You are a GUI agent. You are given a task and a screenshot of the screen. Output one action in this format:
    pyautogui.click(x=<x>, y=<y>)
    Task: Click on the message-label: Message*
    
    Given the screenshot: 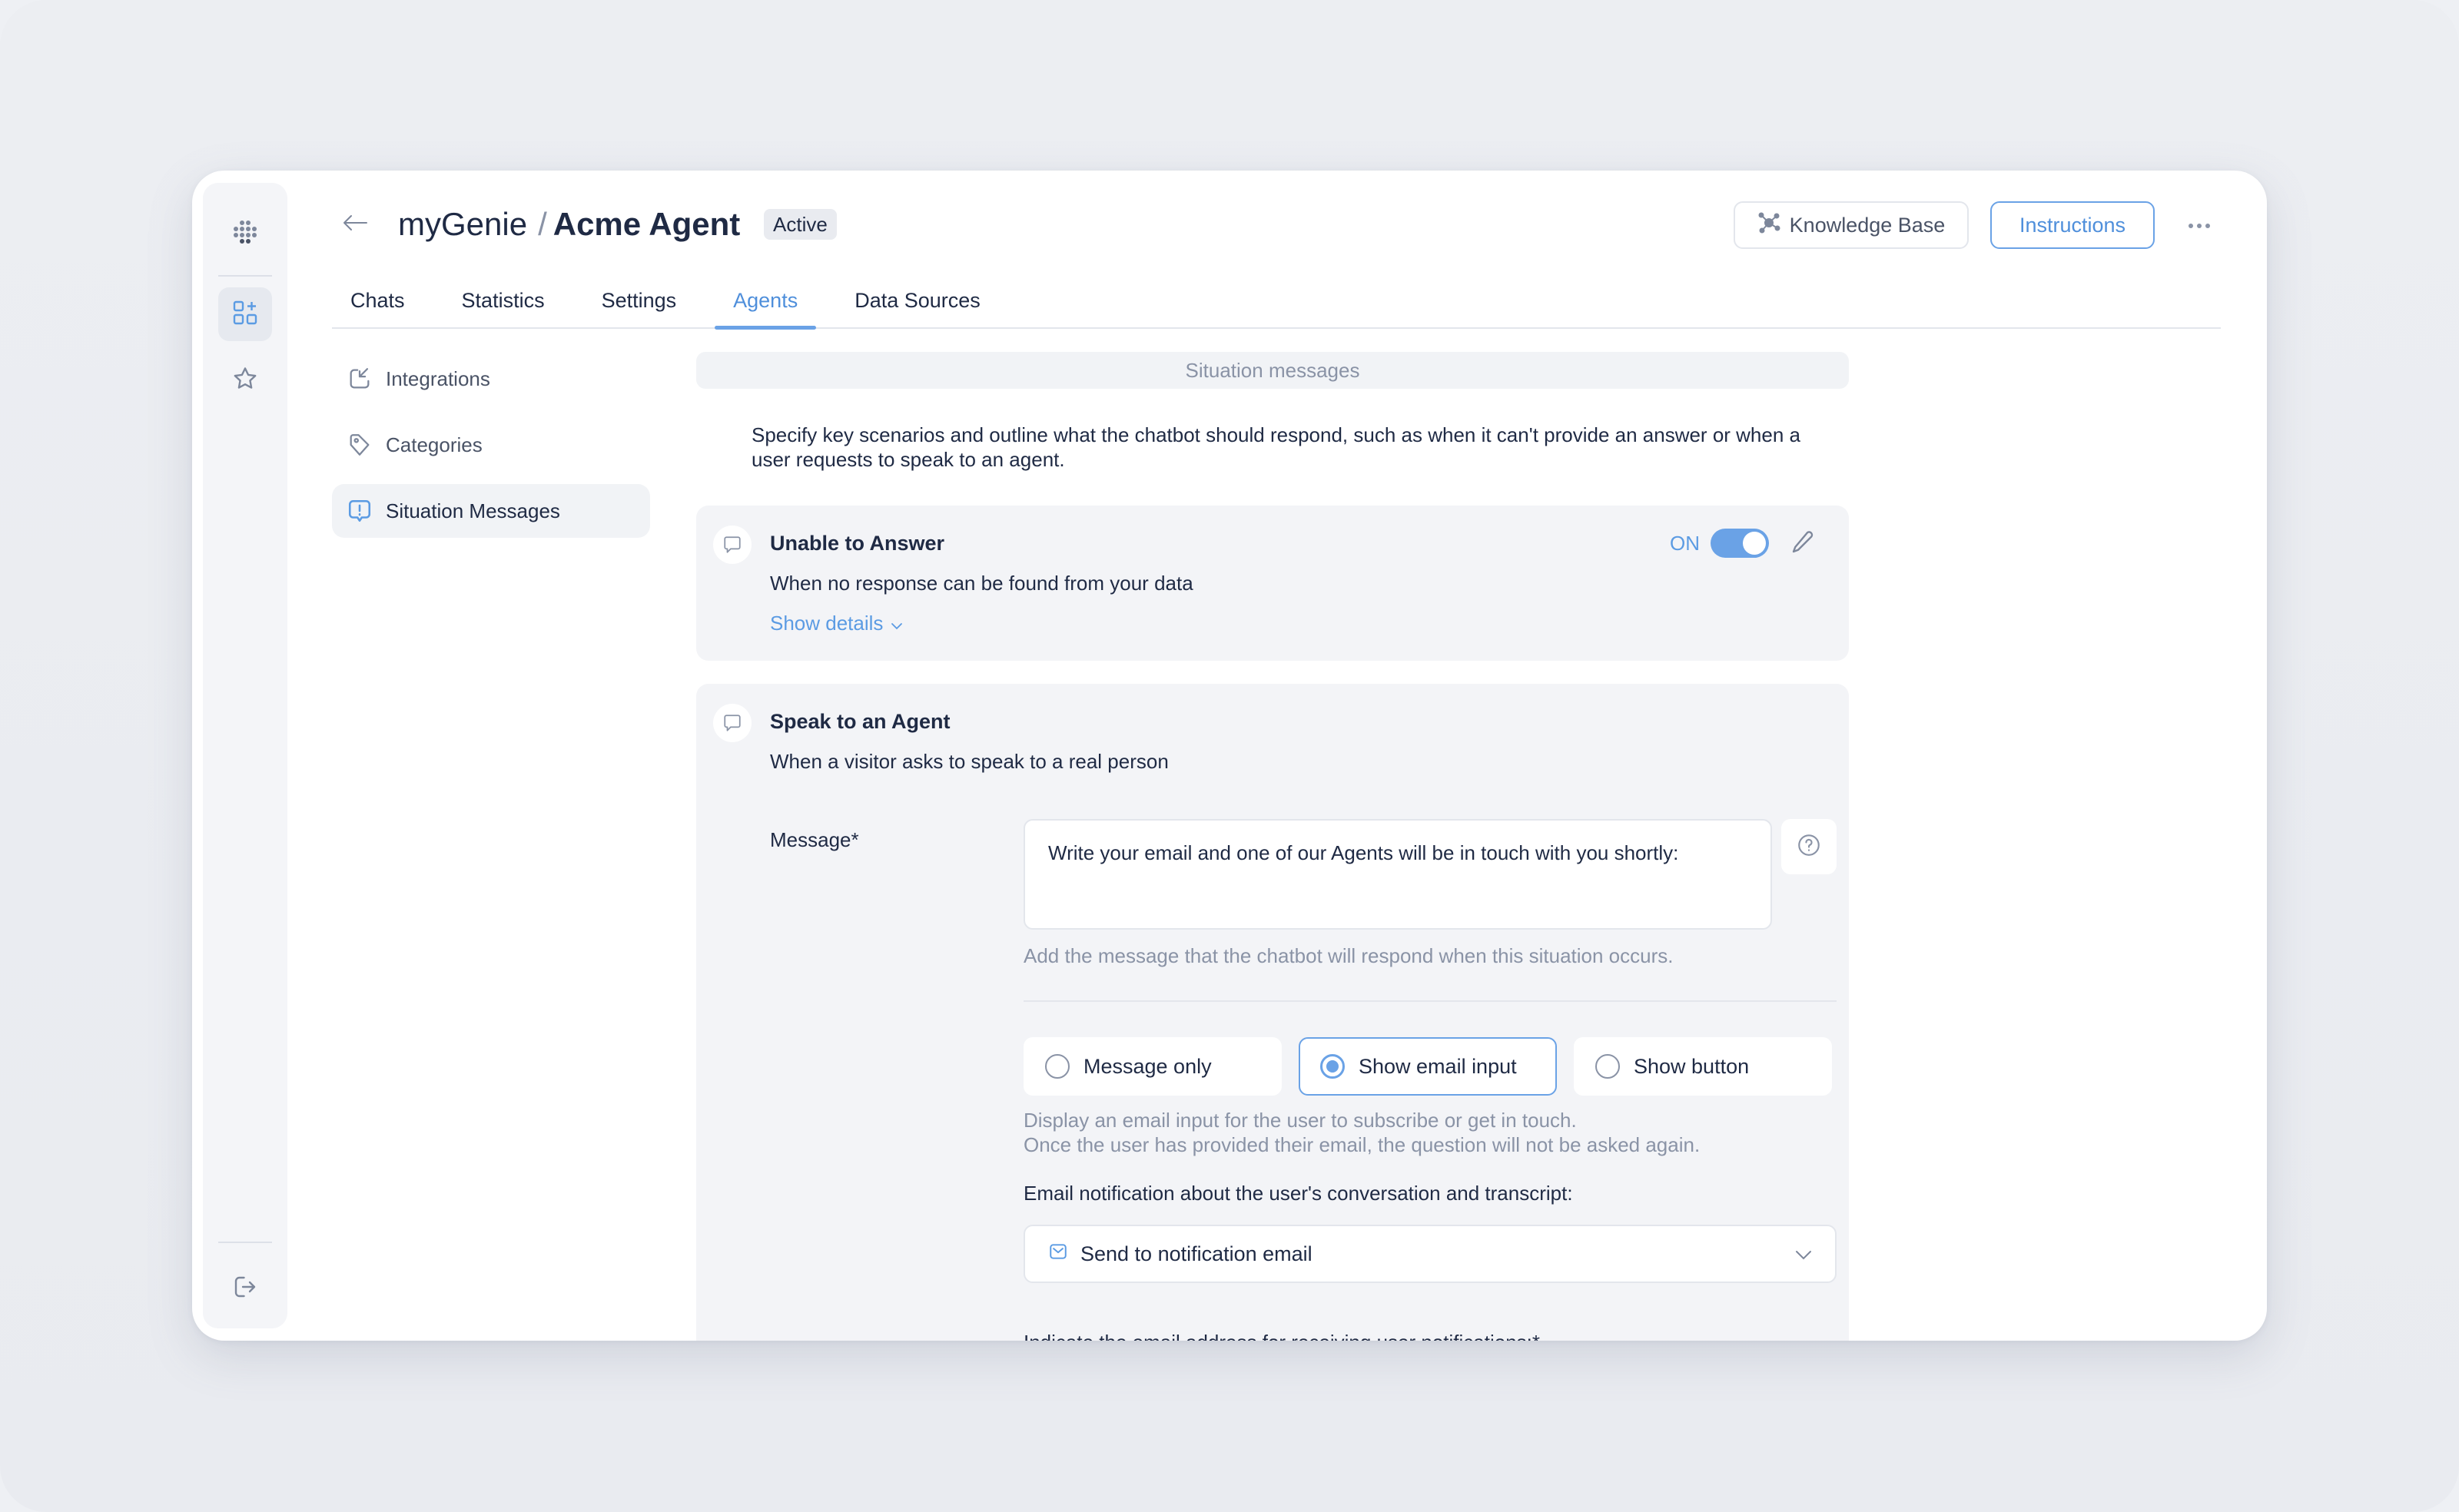 What is the action you would take?
    pyautogui.click(x=814, y=840)
    